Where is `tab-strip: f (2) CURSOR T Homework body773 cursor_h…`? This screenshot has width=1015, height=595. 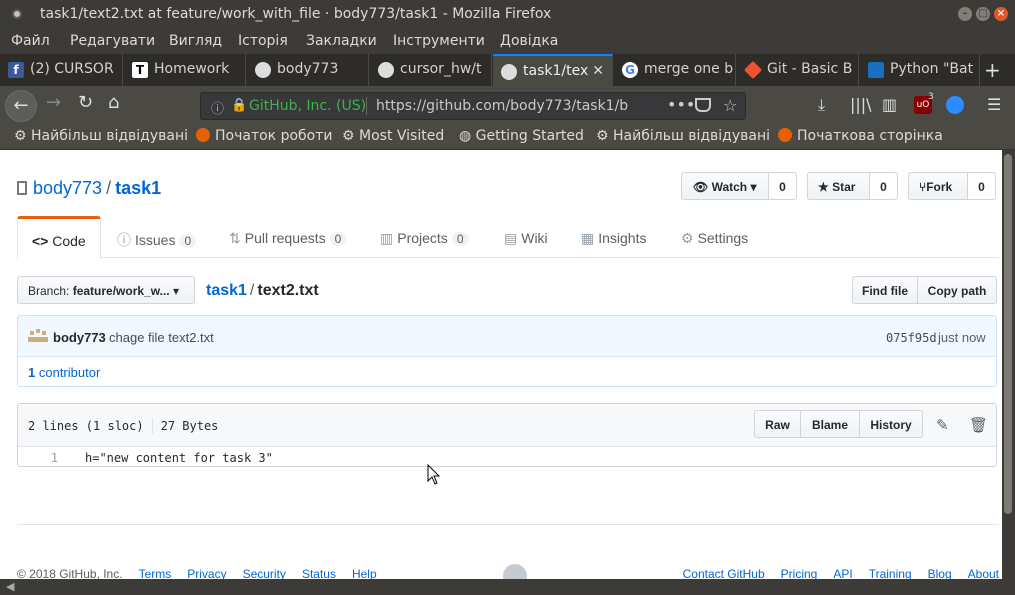
tab-strip: f (2) CURSOR T Homework body773 cursor_h… is located at coordinates (507, 70).